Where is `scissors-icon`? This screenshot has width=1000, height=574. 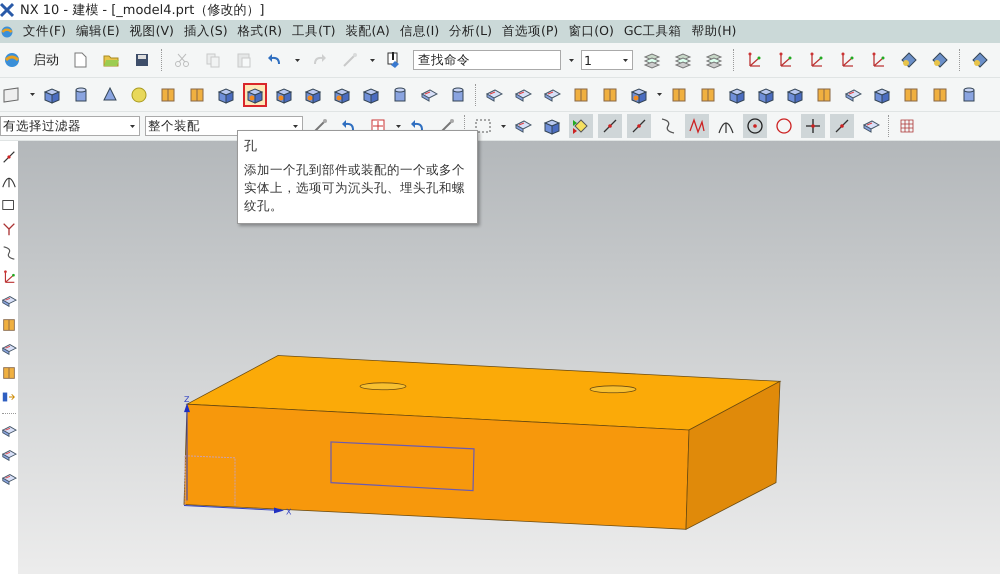 scissors-icon is located at coordinates (182, 60).